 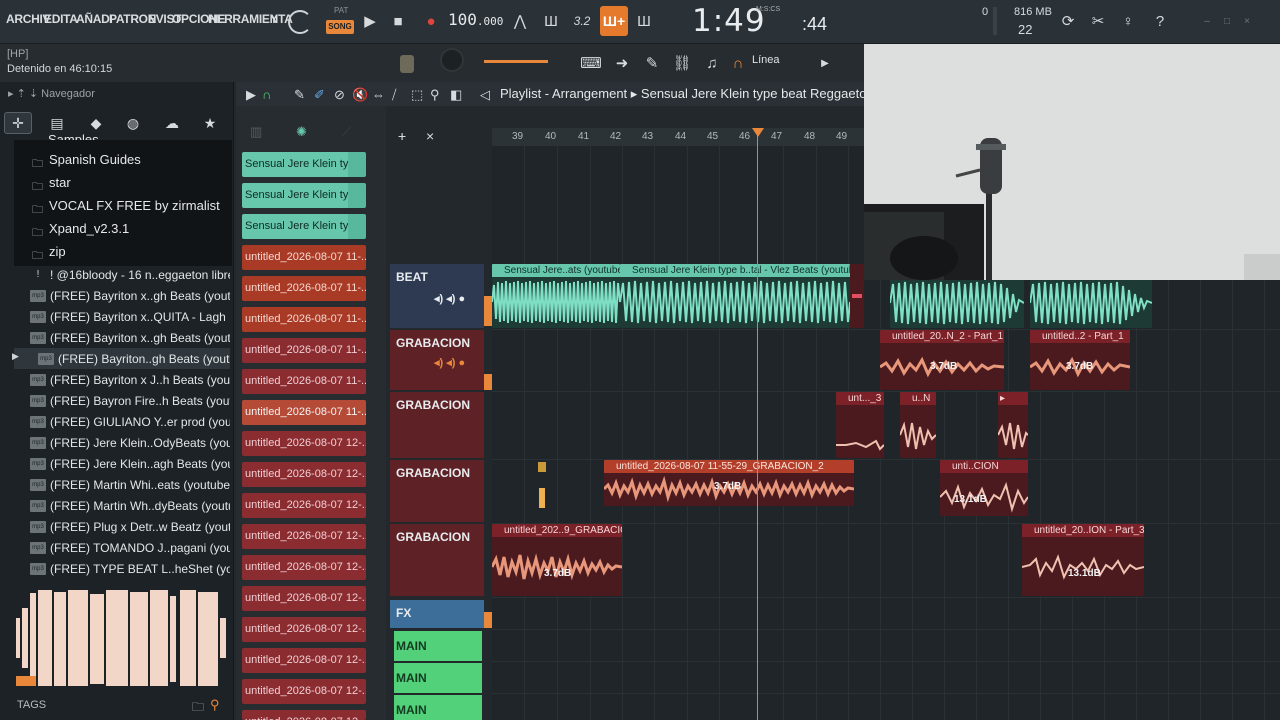 What do you see at coordinates (1128, 21) in the screenshot?
I see `microphone-icon: ♀` at bounding box center [1128, 21].